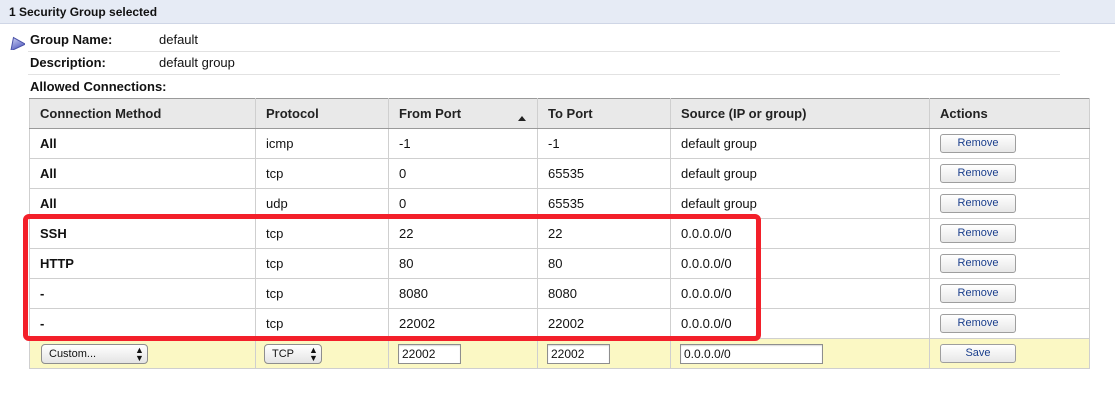 The image size is (1115, 405). I want to click on table-row: All icmp -1 -1 default group Remove, so click(559, 143).